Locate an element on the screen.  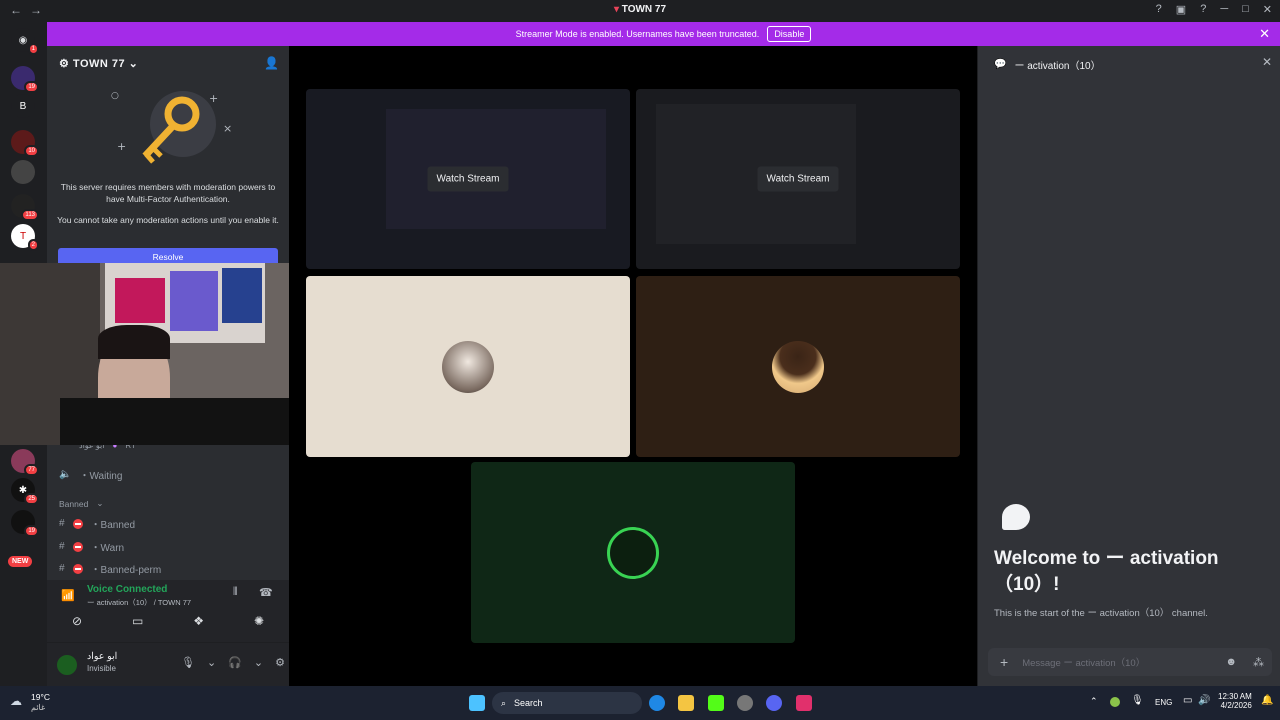
voice-actions: ⊘ ▭ ❖ ✺ is located at coordinates (168, 621).